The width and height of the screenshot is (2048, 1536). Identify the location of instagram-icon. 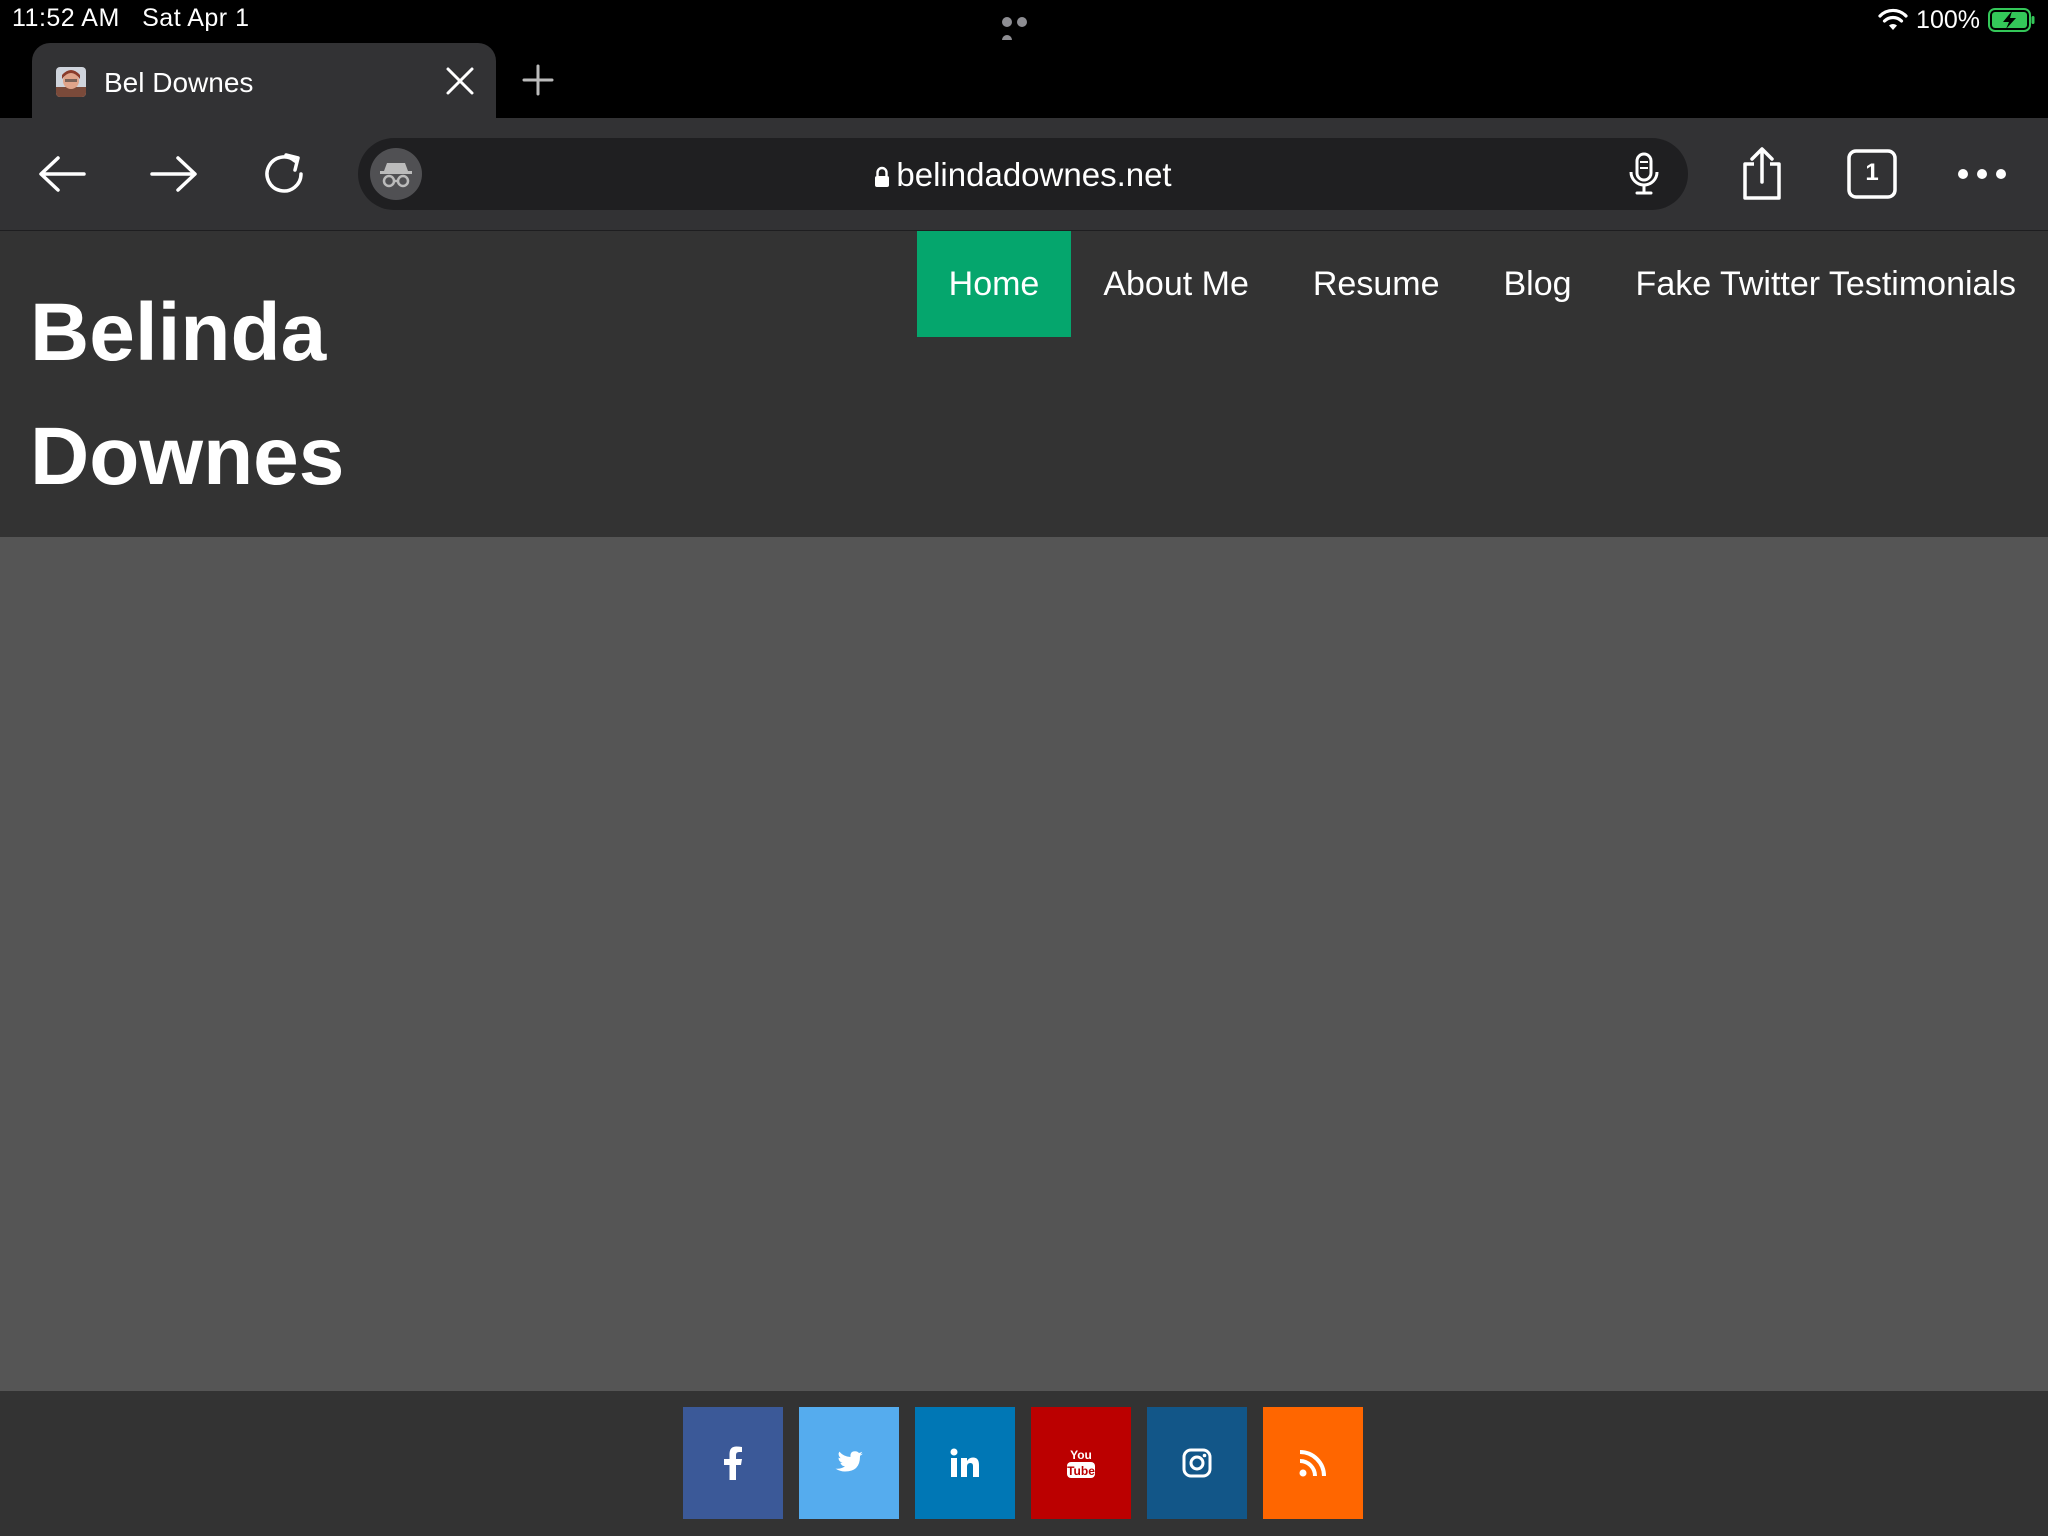
(1197, 1463).